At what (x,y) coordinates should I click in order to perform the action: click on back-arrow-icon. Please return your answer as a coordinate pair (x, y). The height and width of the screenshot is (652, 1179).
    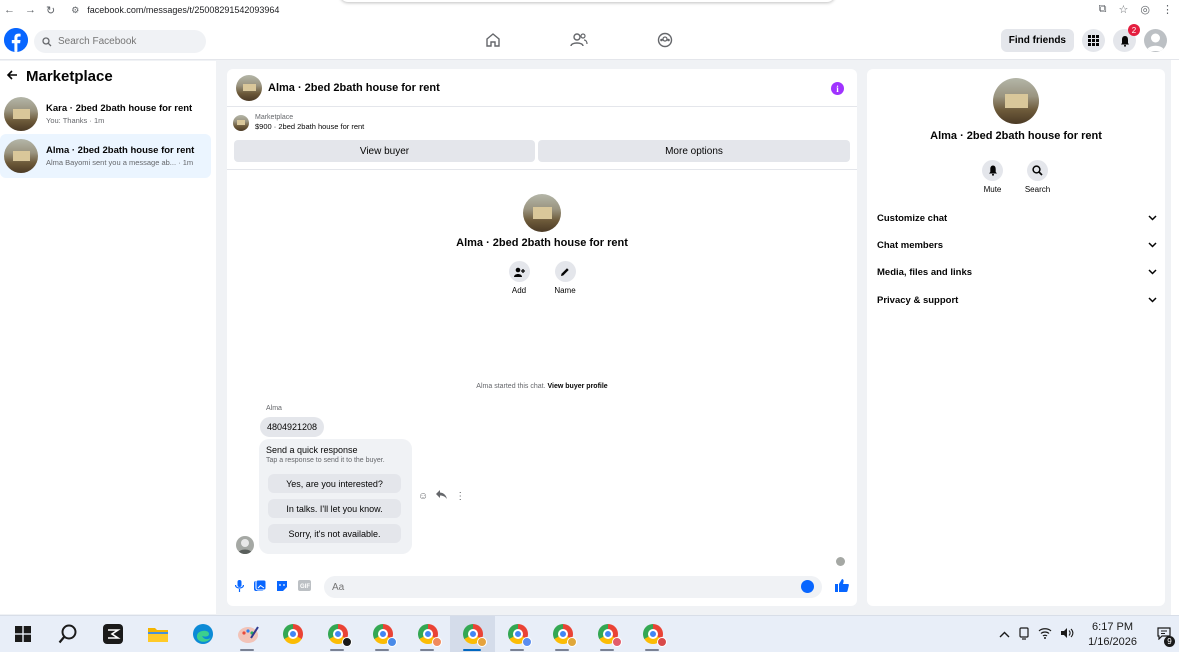
    Looking at the image, I should click on (12, 76).